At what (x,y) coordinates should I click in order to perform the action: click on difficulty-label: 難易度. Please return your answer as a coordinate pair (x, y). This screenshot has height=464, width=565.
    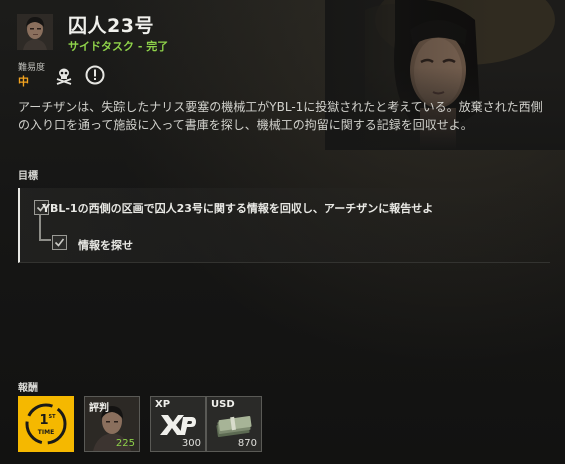
    Looking at the image, I should click on (32, 68).